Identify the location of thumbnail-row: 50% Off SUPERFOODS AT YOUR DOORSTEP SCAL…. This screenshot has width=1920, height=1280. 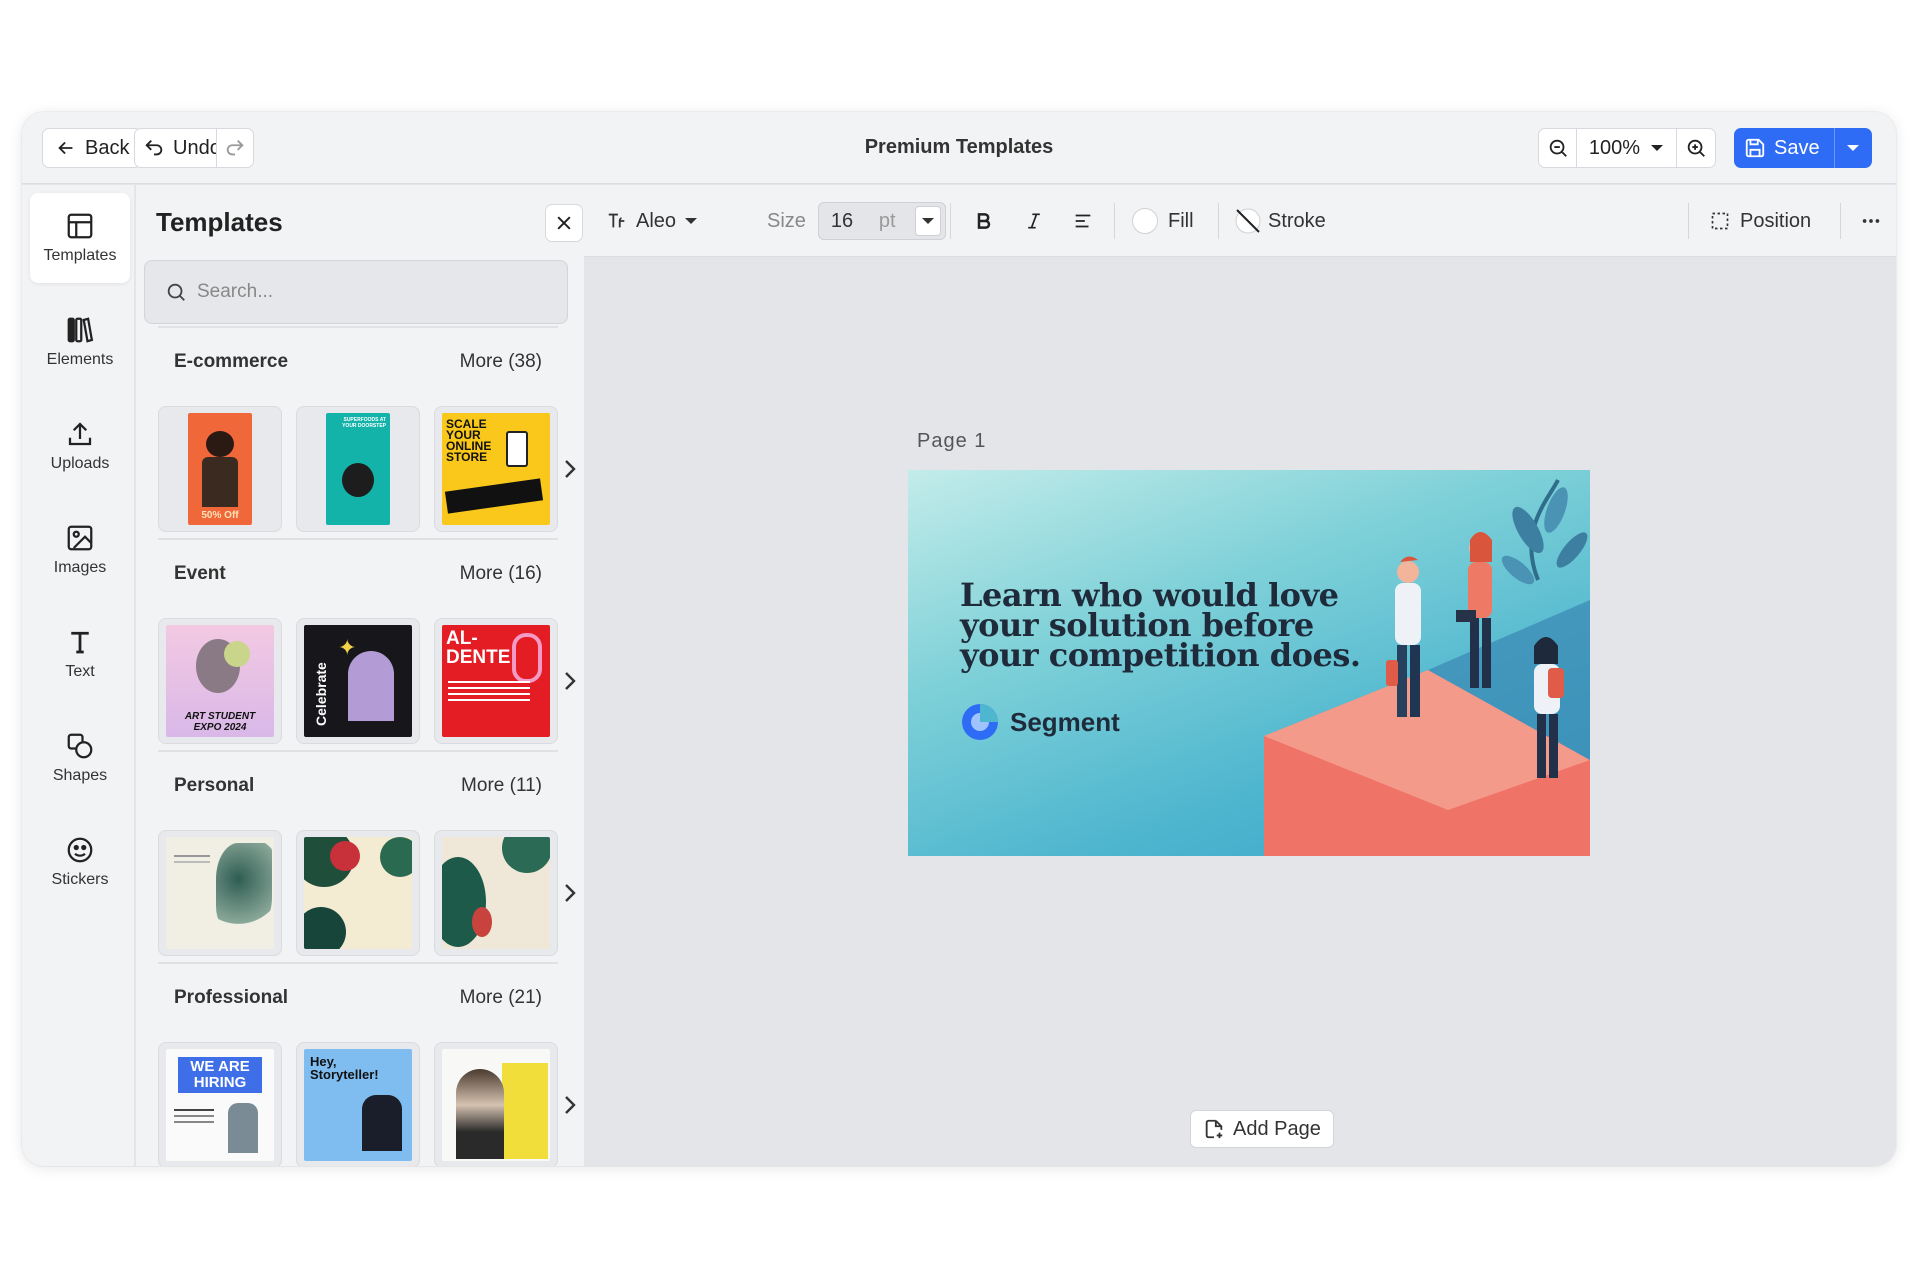
(368, 469).